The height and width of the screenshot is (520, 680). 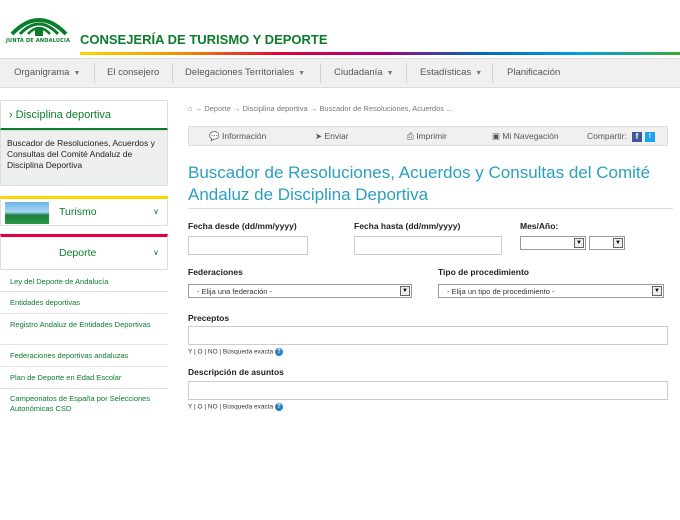 I want to click on sidebar-section-deporte: Deporte ∨, so click(x=84, y=252).